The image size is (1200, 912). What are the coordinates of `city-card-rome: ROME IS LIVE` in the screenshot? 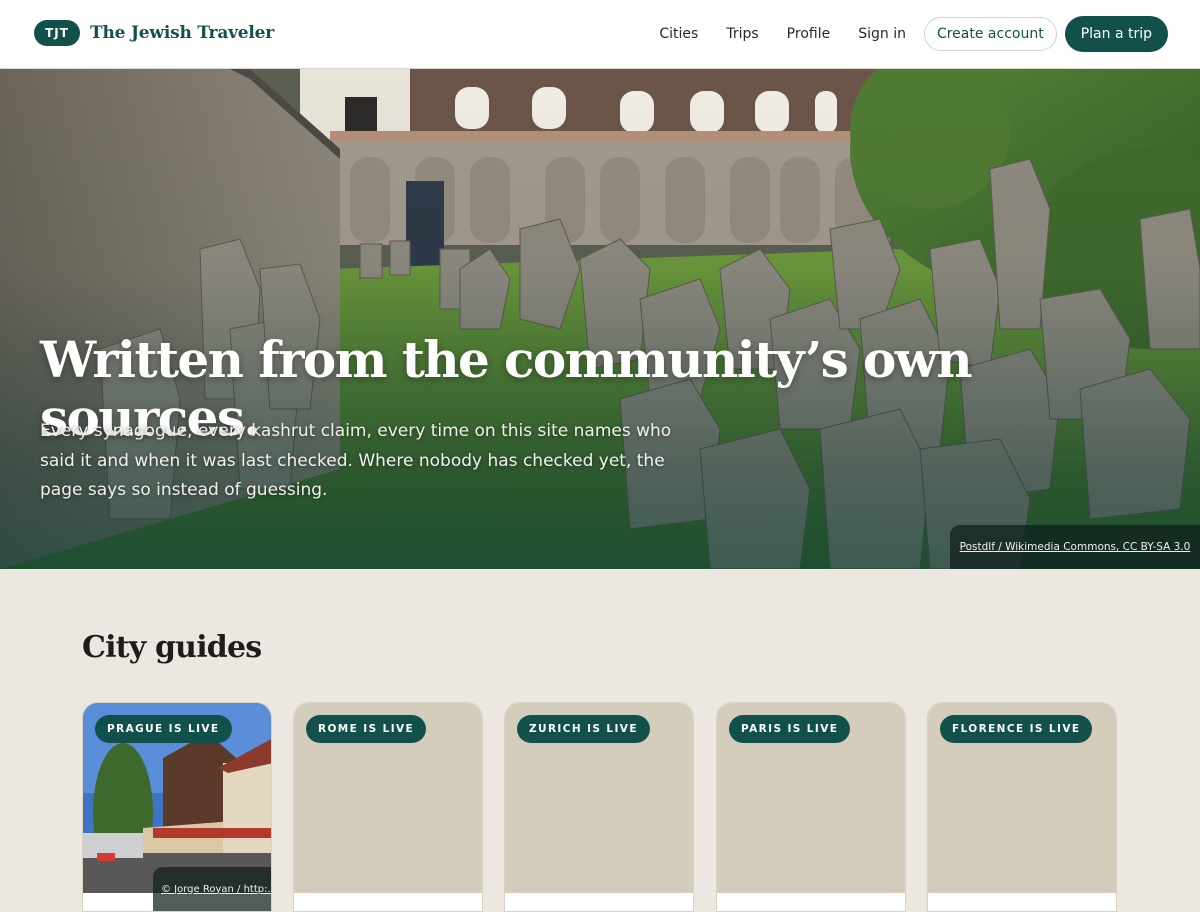 It's located at (388, 807).